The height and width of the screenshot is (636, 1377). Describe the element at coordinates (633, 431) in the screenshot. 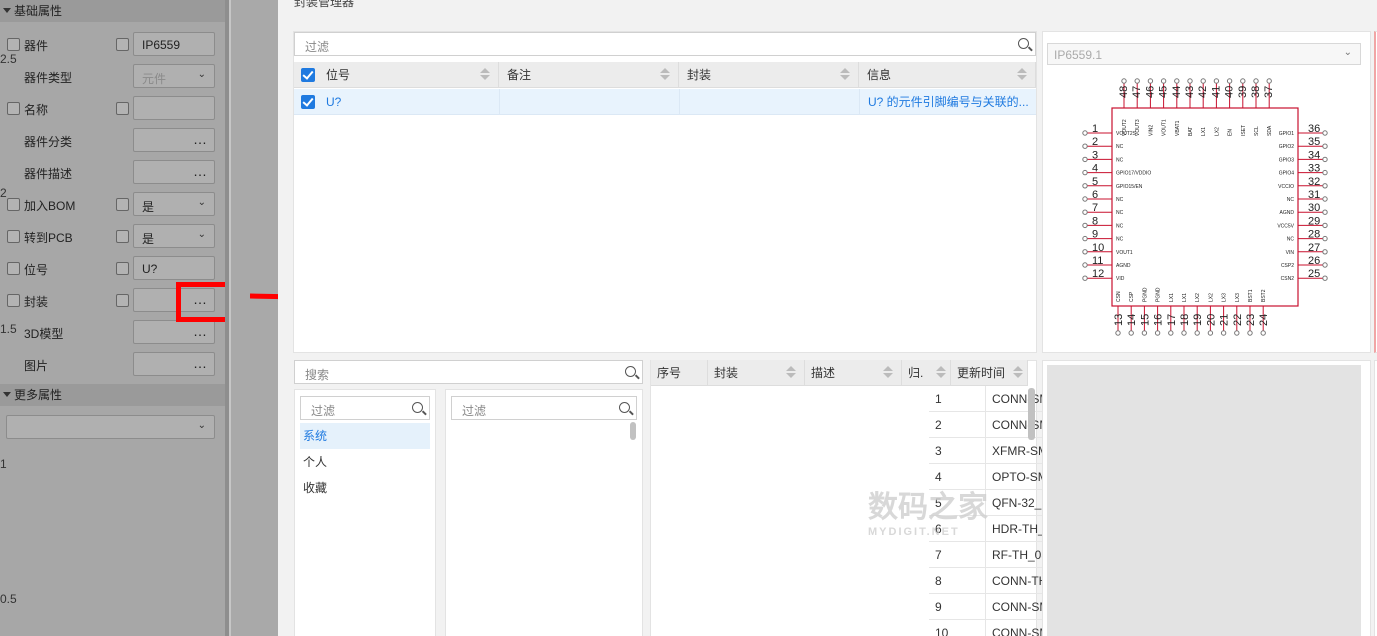

I see `category-scrollbar` at that location.